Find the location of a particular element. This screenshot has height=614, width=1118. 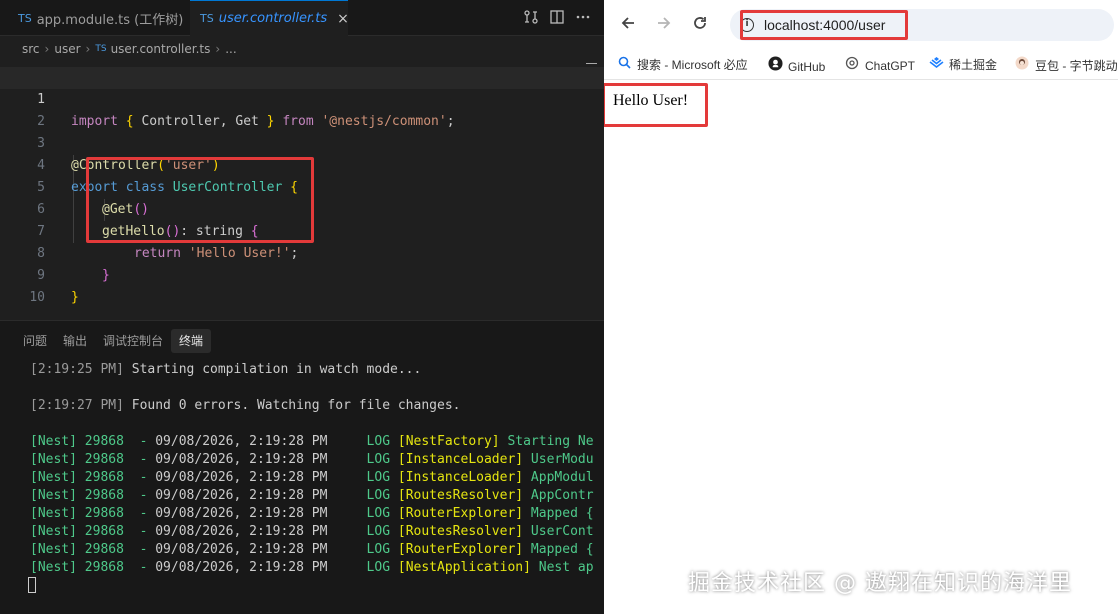

log-context: [NestApplication] is located at coordinates (460, 567).